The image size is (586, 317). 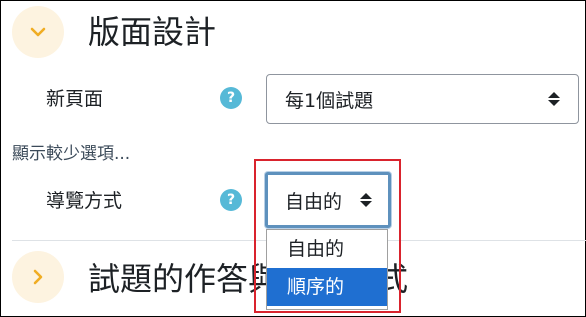 I want to click on chevron-down-icon, so click(x=38, y=32).